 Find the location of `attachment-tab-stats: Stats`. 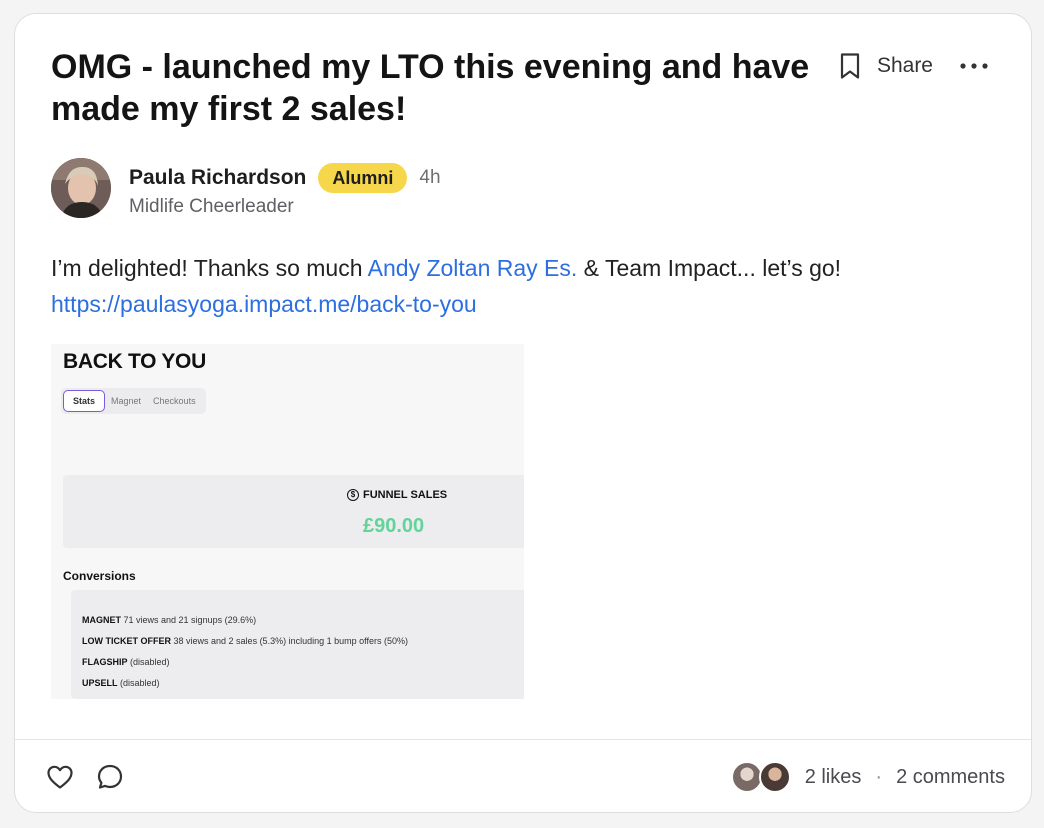

attachment-tab-stats: Stats is located at coordinates (84, 401).